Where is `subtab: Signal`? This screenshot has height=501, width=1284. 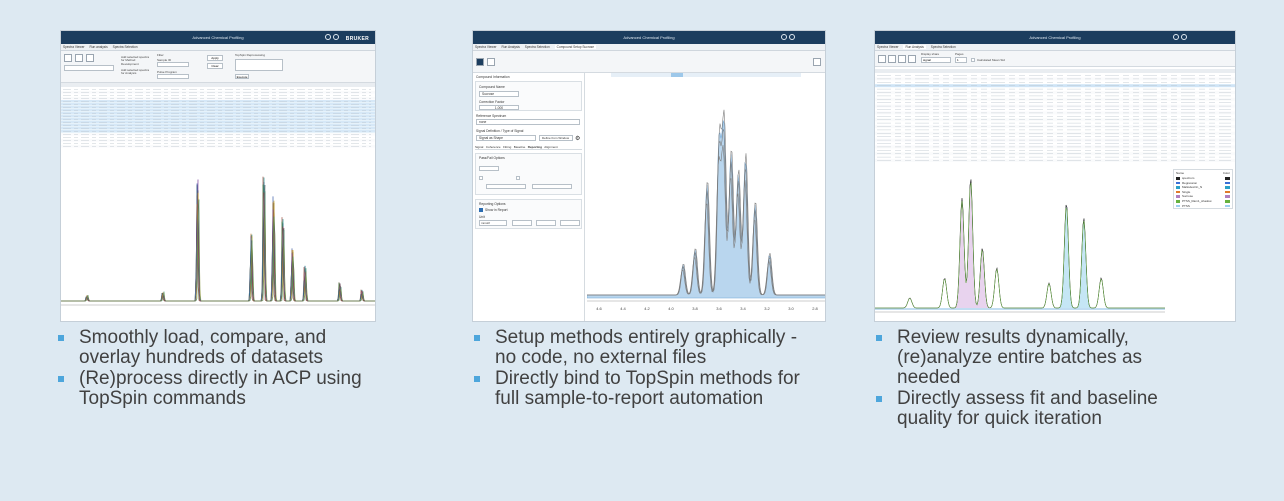 subtab: Signal is located at coordinates (479, 147).